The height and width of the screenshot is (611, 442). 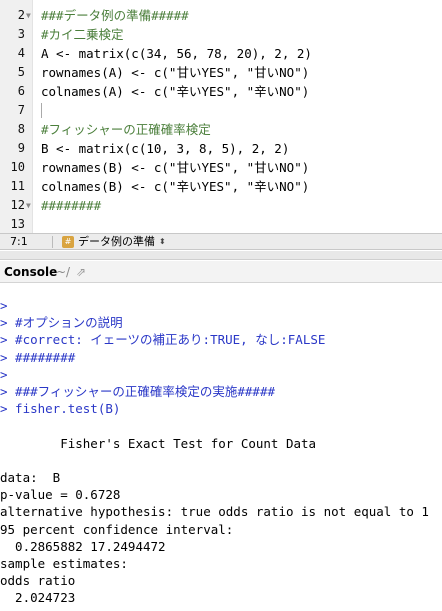 What do you see at coordinates (21, 72) in the screenshot?
I see `line-number: 5` at bounding box center [21, 72].